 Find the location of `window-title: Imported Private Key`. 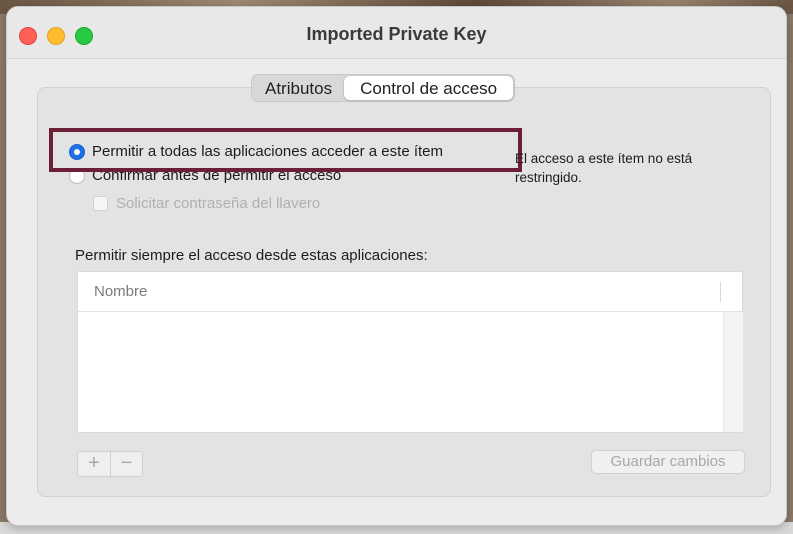

window-title: Imported Private Key is located at coordinates (396, 34).